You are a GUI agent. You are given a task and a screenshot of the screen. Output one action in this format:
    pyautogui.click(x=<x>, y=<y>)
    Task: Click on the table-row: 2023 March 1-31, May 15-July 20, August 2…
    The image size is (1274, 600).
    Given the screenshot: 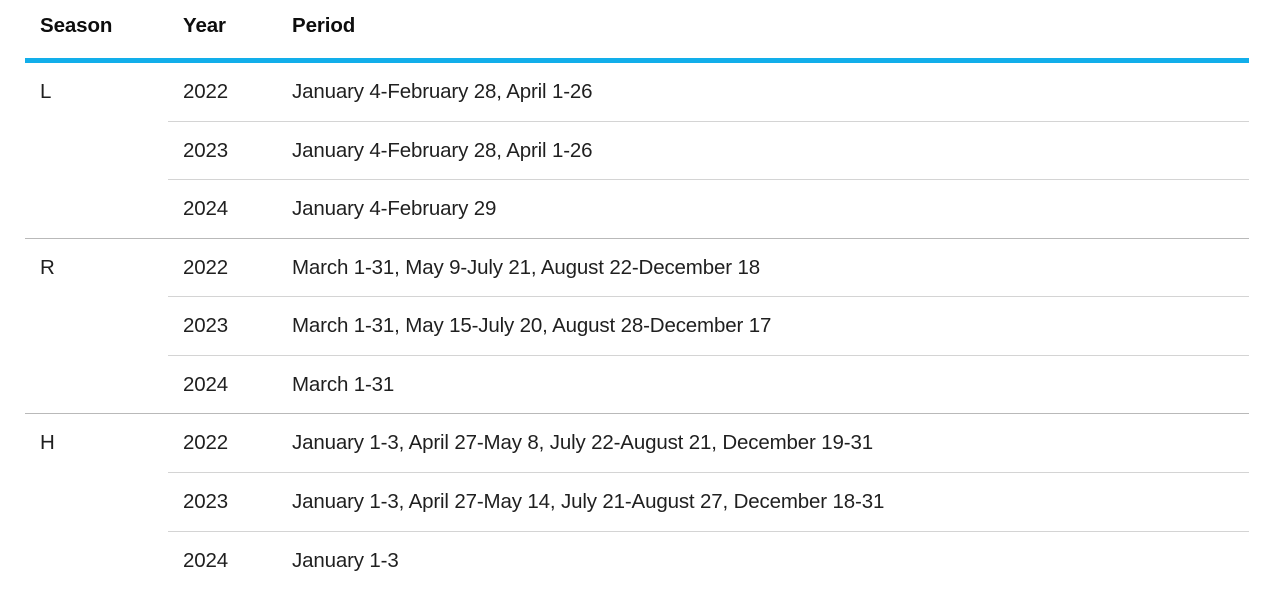 What is the action you would take?
    pyautogui.click(x=637, y=326)
    